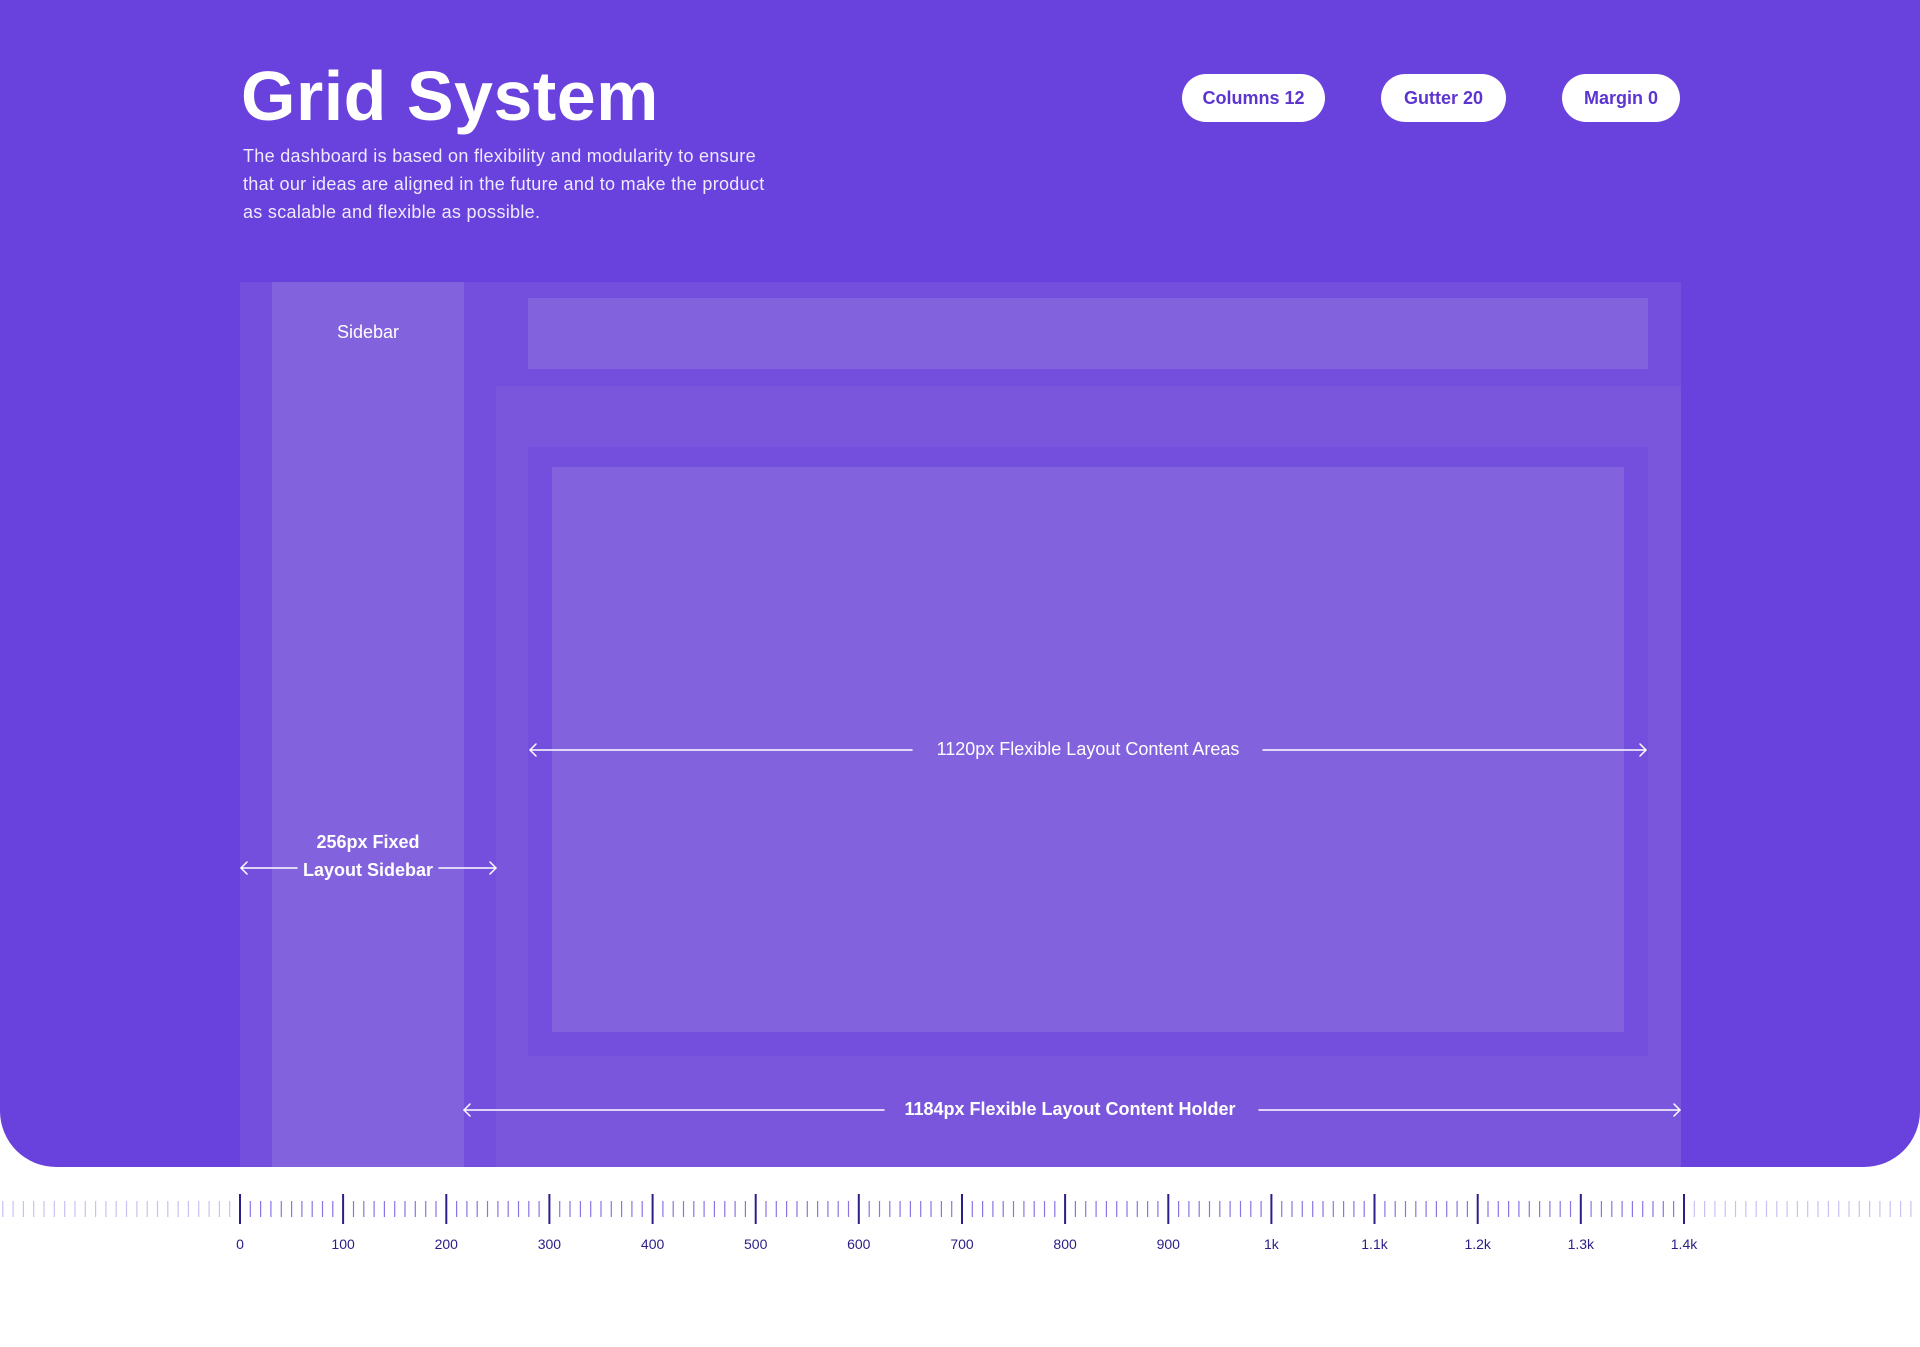  I want to click on ruler-tick-label: 1k, so click(1271, 1244).